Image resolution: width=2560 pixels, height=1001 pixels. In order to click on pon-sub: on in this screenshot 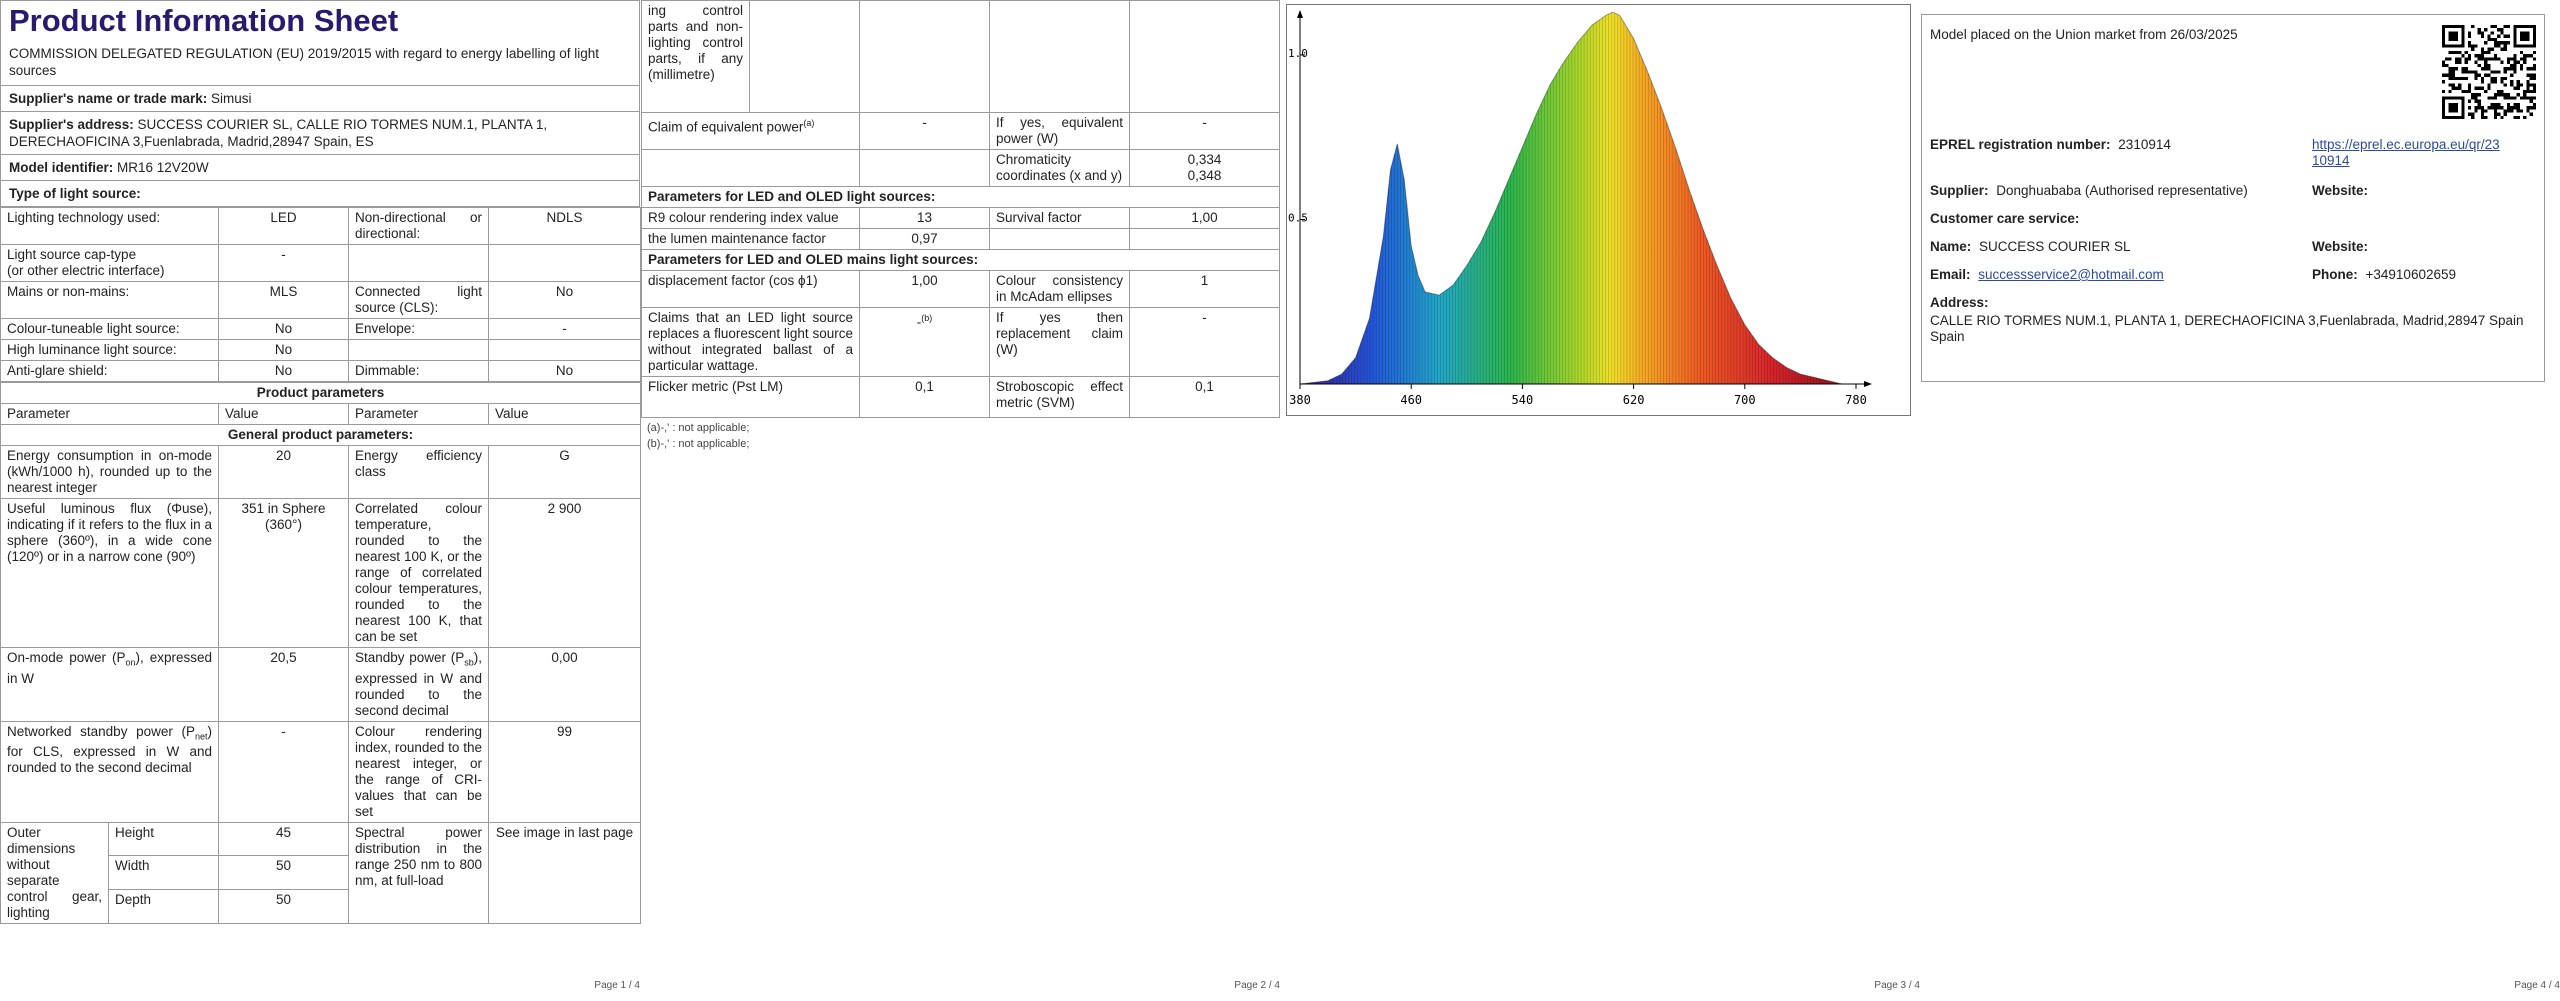, I will do `click(130, 662)`.